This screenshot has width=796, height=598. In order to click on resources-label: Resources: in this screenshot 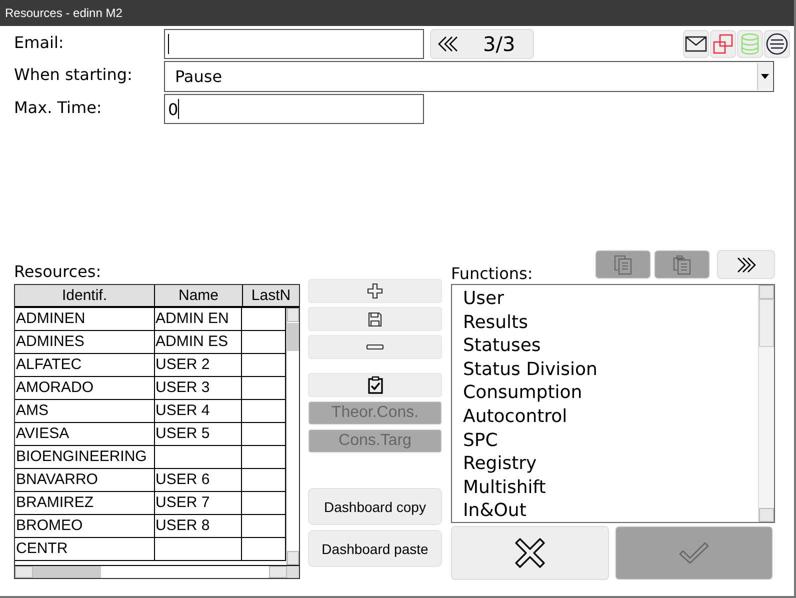, I will do `click(58, 272)`.